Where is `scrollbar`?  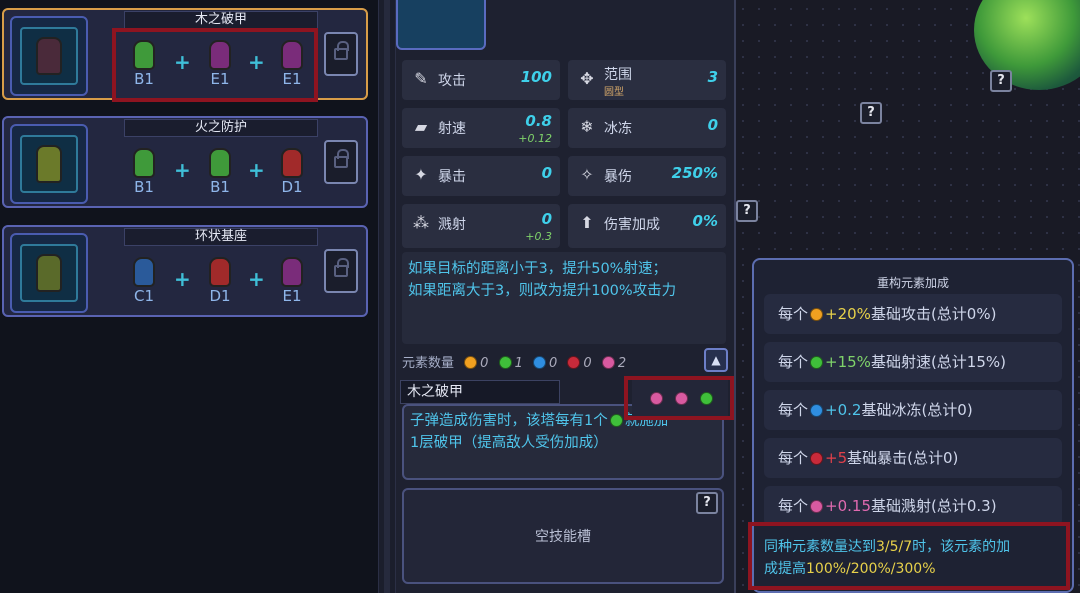
scrollbar is located at coordinates (387, 296).